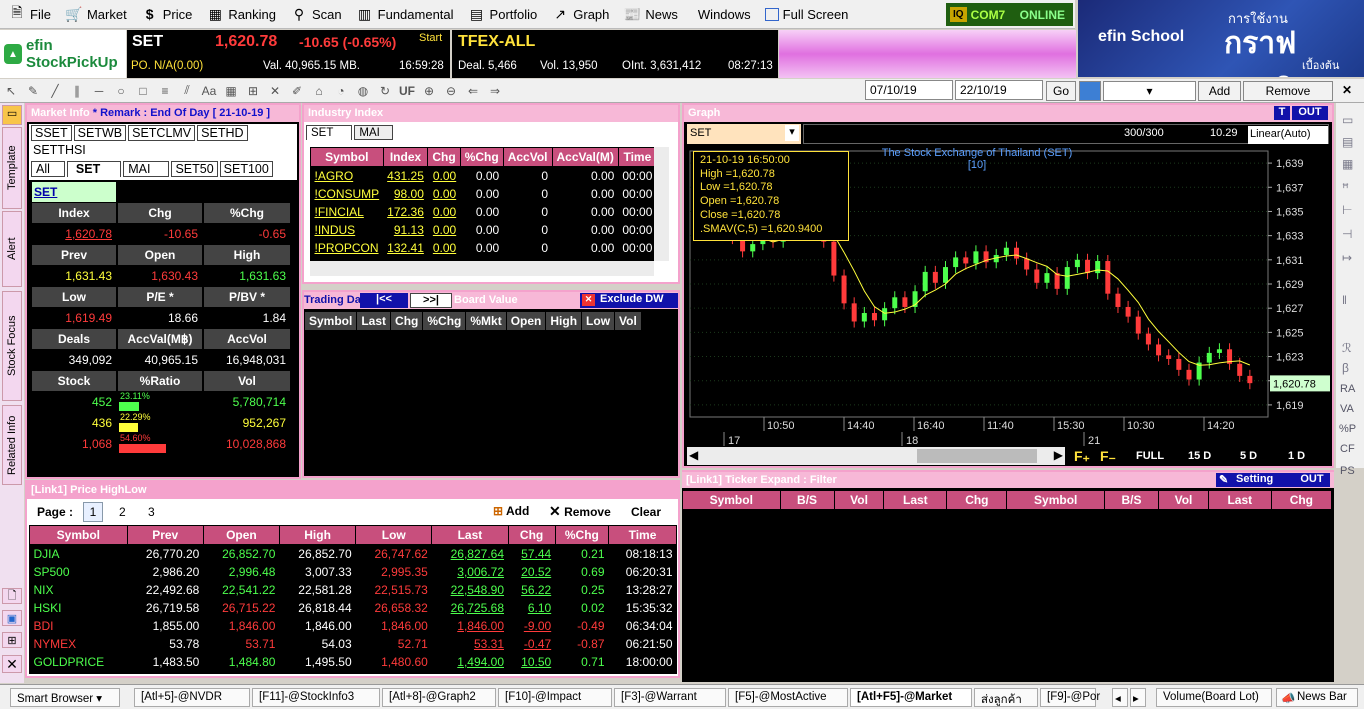 This screenshot has height=709, width=1364. I want to click on menu-fundamental: ▥ Fundamental, so click(405, 14).